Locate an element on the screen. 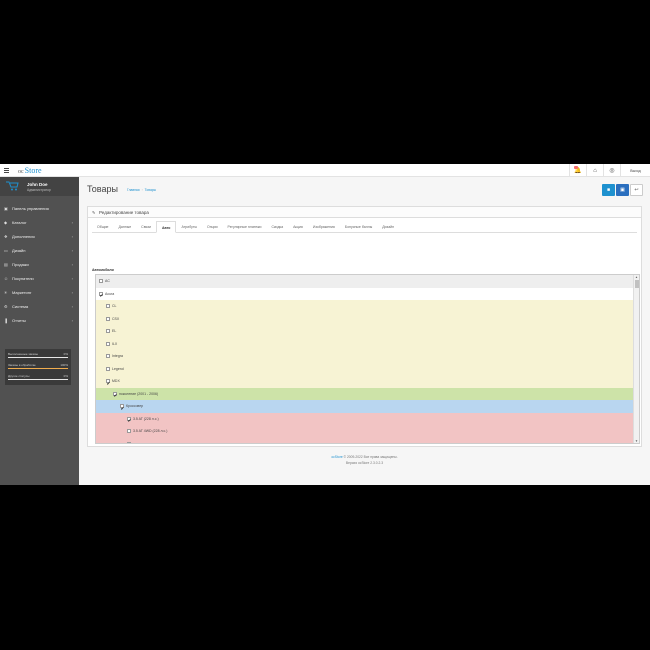  save-button: ■ is located at coordinates (608, 190).